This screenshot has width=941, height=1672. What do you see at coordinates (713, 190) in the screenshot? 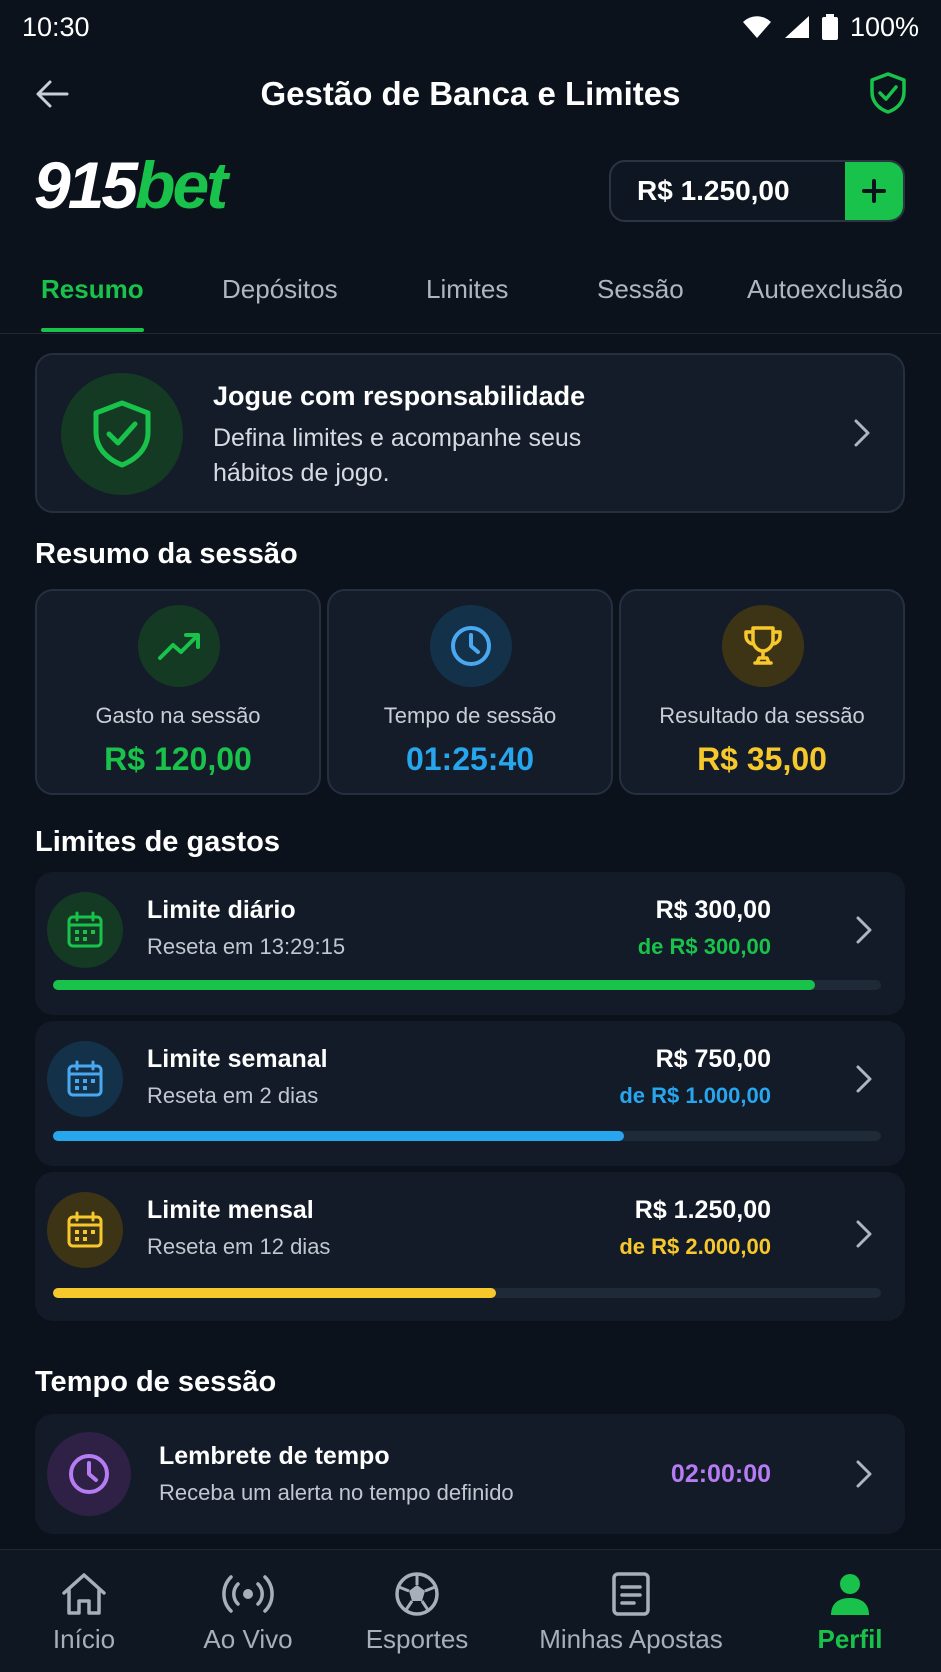
I see `balance-value: R$ 1.250,00` at bounding box center [713, 190].